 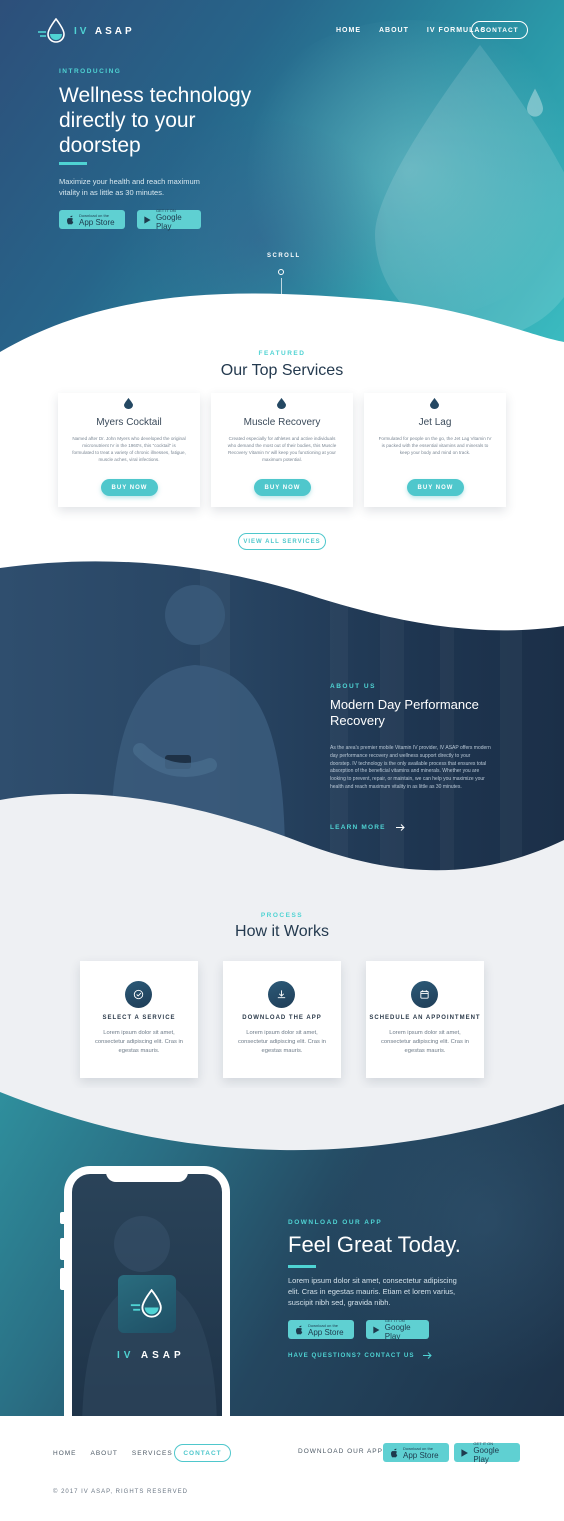 What do you see at coordinates (358, 827) in the screenshot?
I see `learn-more-label: LEARN MORE` at bounding box center [358, 827].